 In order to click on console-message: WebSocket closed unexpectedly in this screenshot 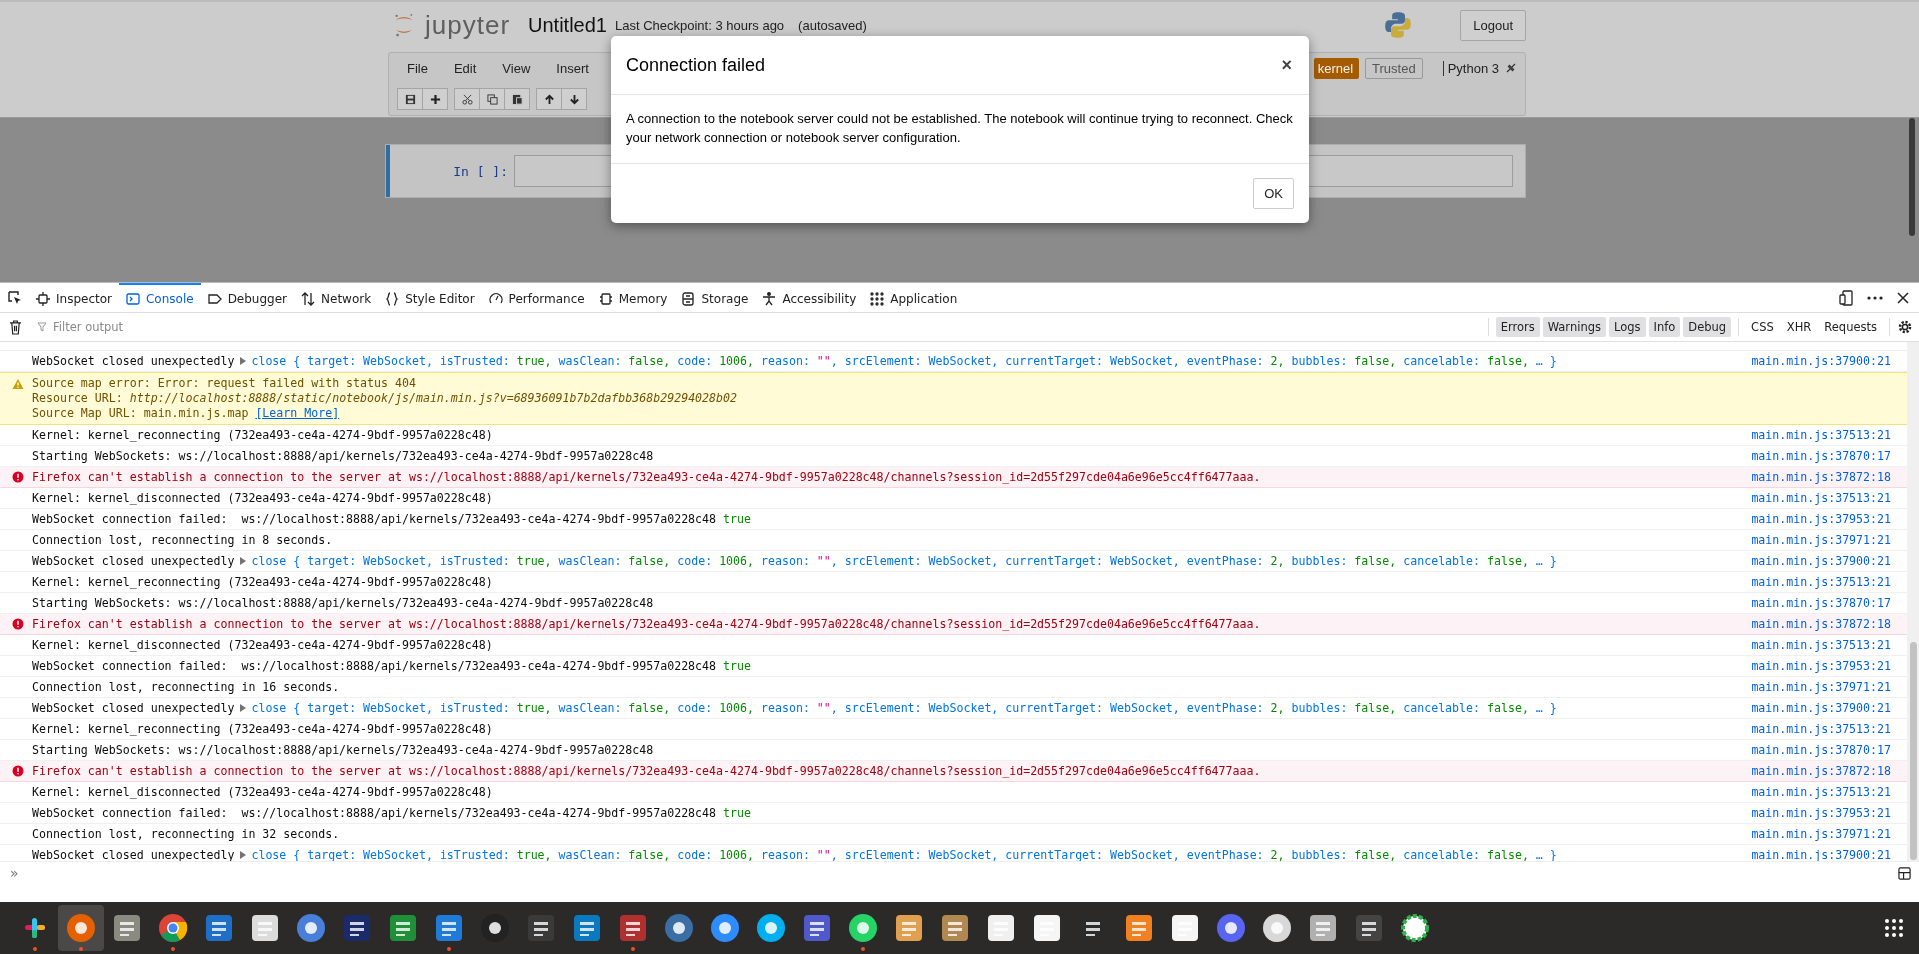, I will do `click(133, 708)`.